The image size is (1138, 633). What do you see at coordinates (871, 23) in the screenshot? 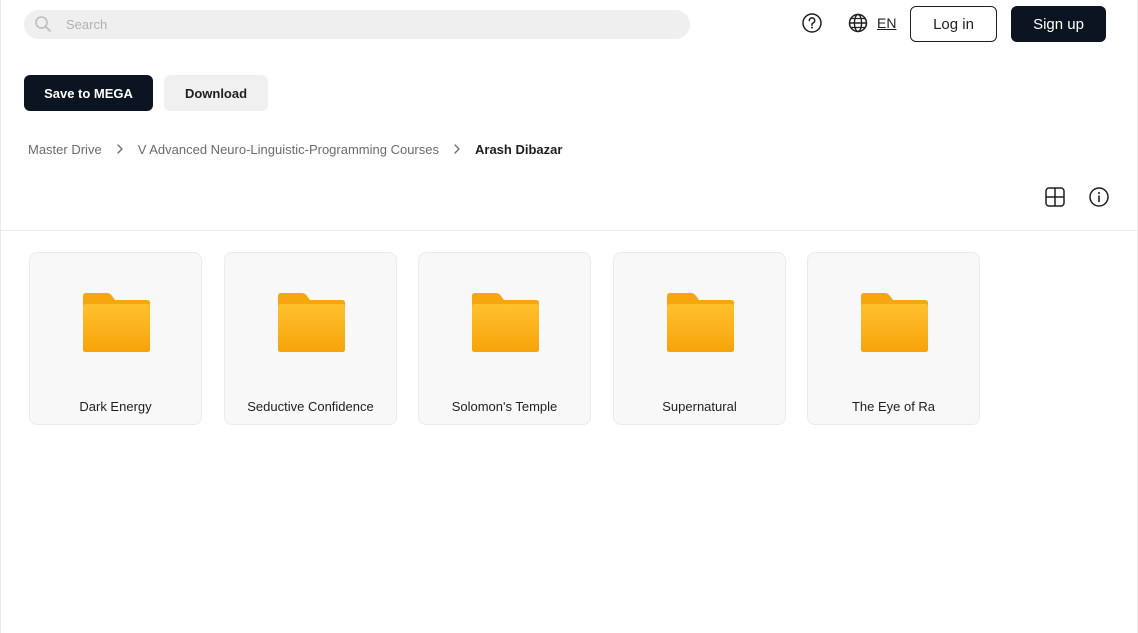
I see `language-selector: EN` at bounding box center [871, 23].